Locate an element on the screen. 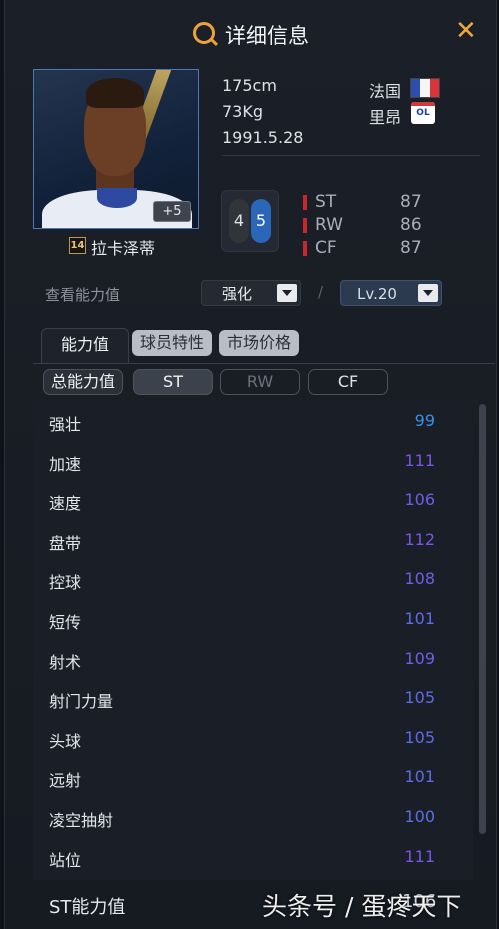 This screenshot has width=499, height=929. stat-row: 站位 111 is located at coordinates (253, 856).